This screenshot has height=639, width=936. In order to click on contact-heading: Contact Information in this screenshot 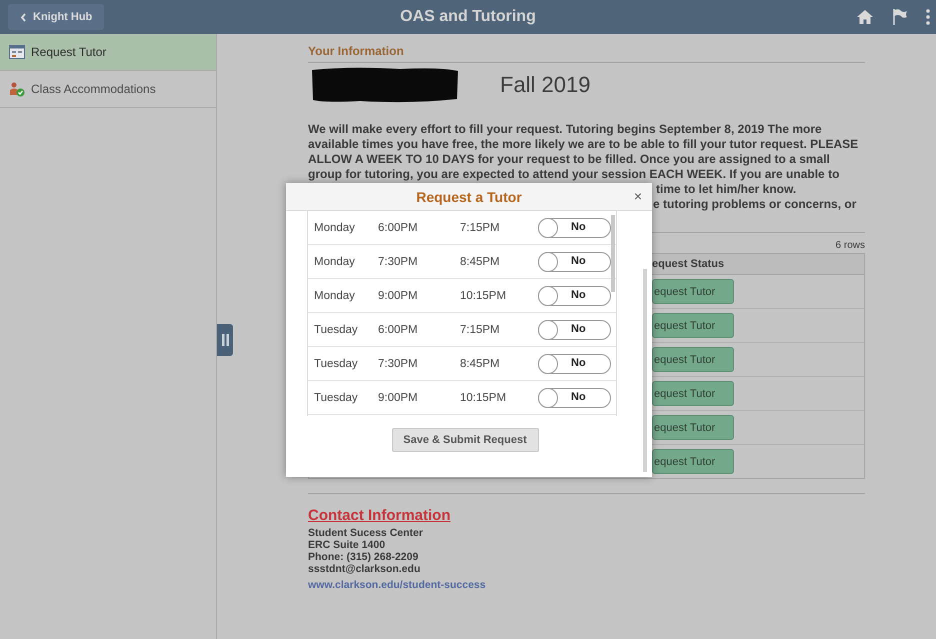, I will do `click(379, 515)`.